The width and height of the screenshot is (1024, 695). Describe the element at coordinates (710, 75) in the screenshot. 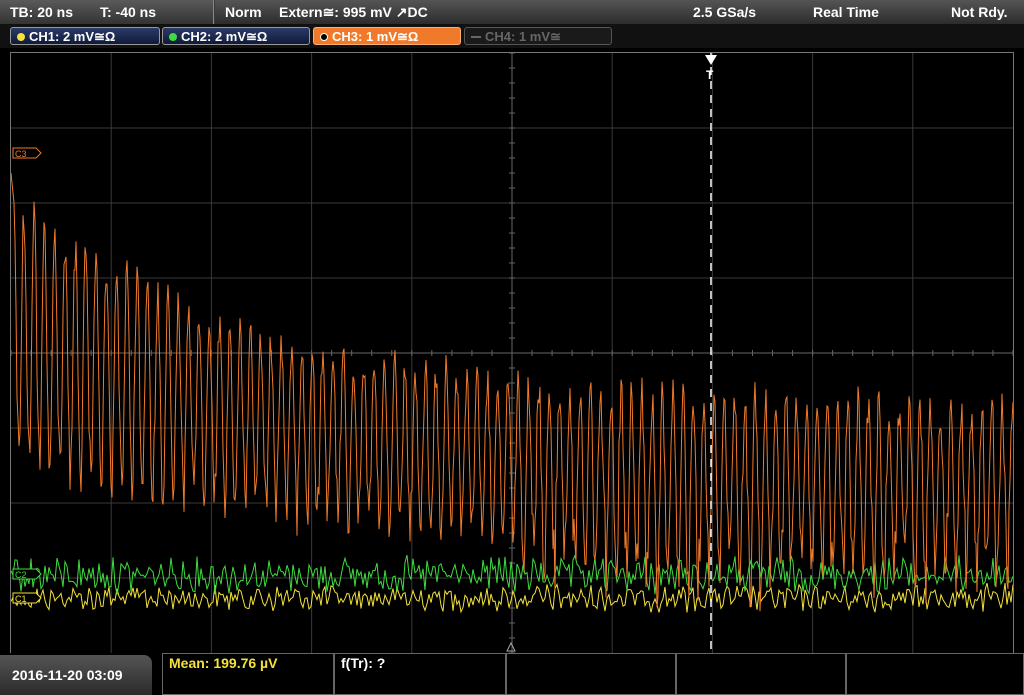

I see `trigger-marker-label: T` at that location.